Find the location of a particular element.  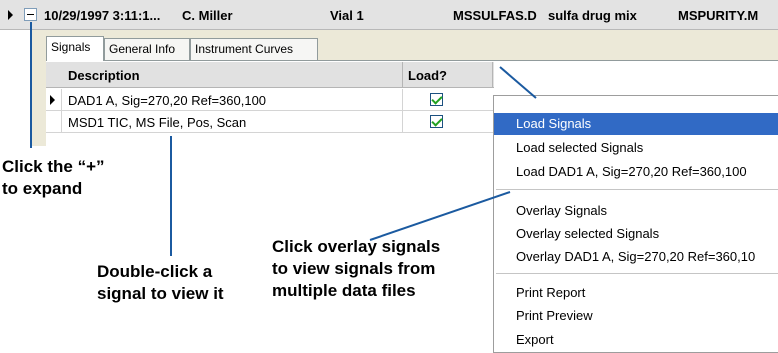

menu-callout-line is located at coordinates (518, 82).